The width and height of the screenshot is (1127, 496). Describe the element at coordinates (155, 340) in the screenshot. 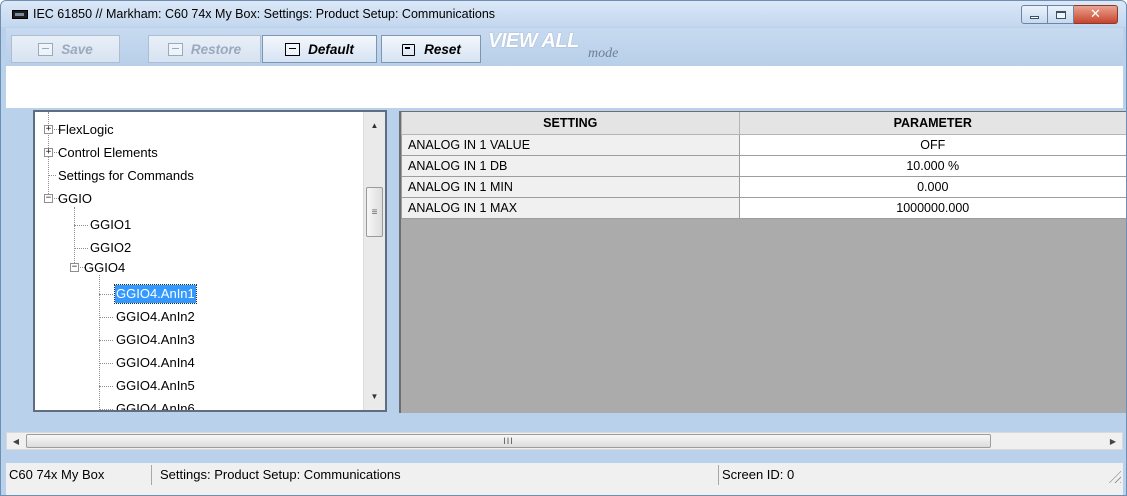

I see `tree-item-ggio4-anin3: GGIO4.AnIn3` at that location.